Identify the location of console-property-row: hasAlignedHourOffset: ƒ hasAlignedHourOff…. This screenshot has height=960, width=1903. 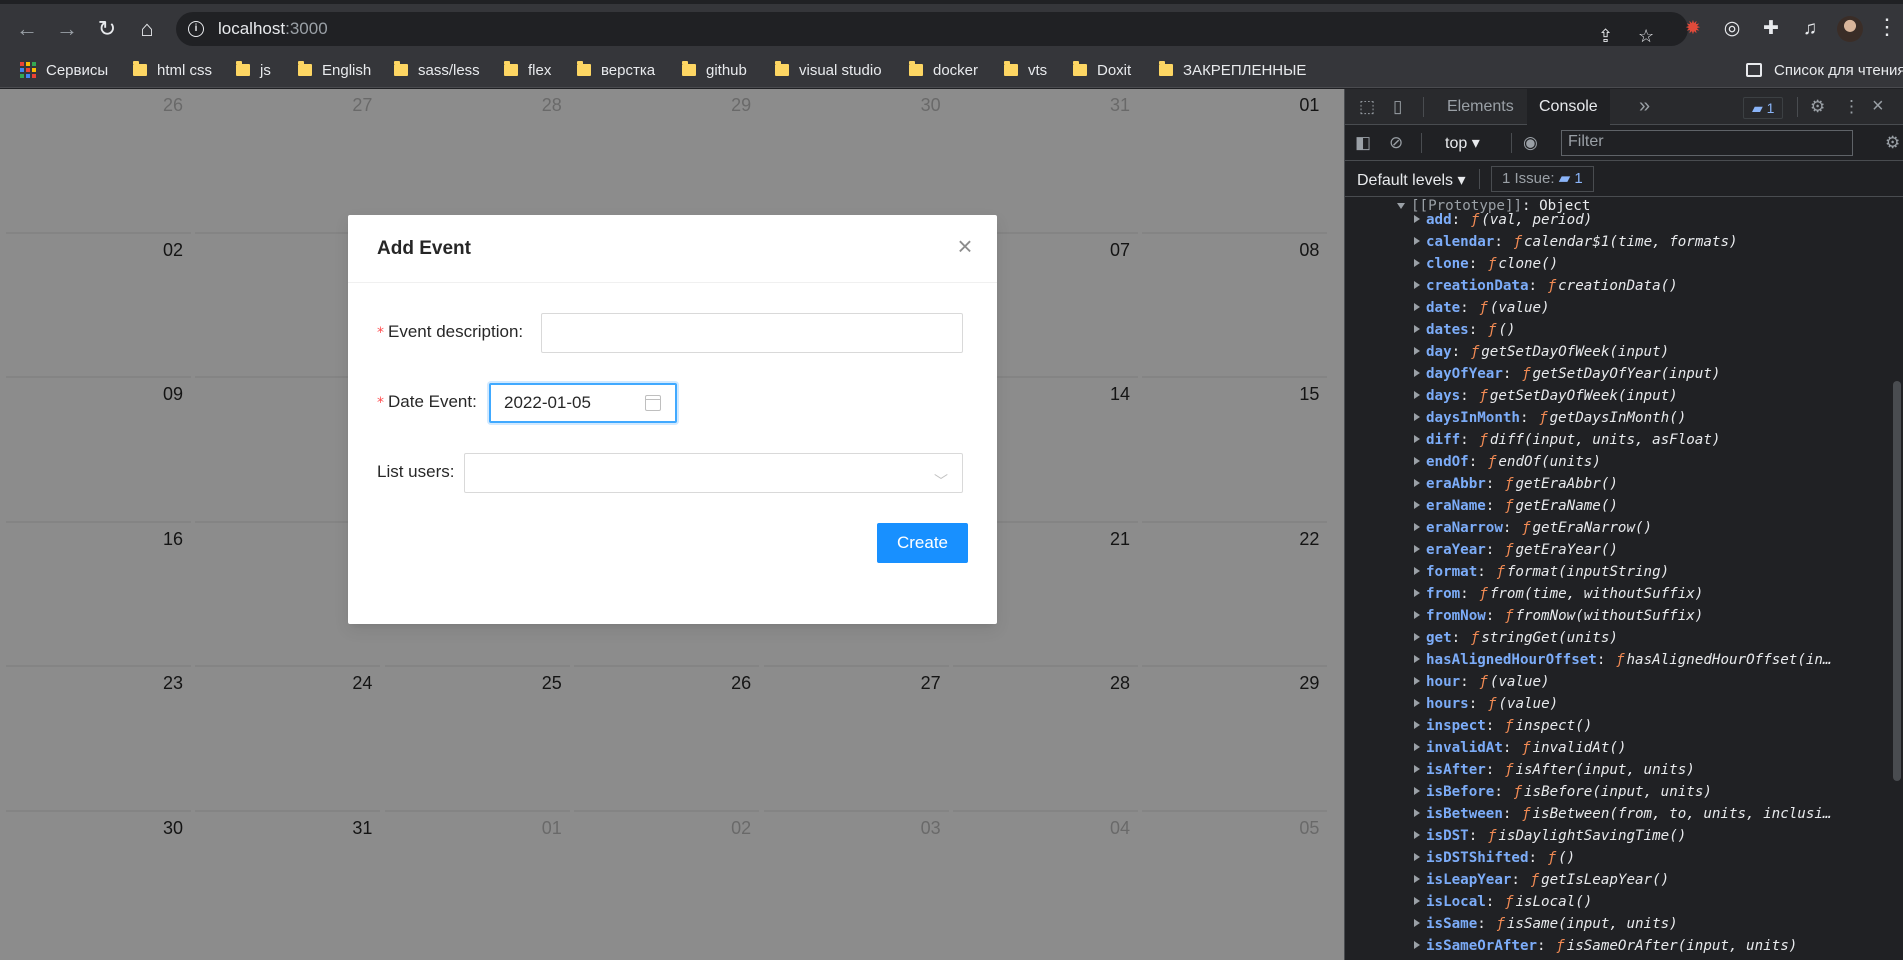
(1655, 660).